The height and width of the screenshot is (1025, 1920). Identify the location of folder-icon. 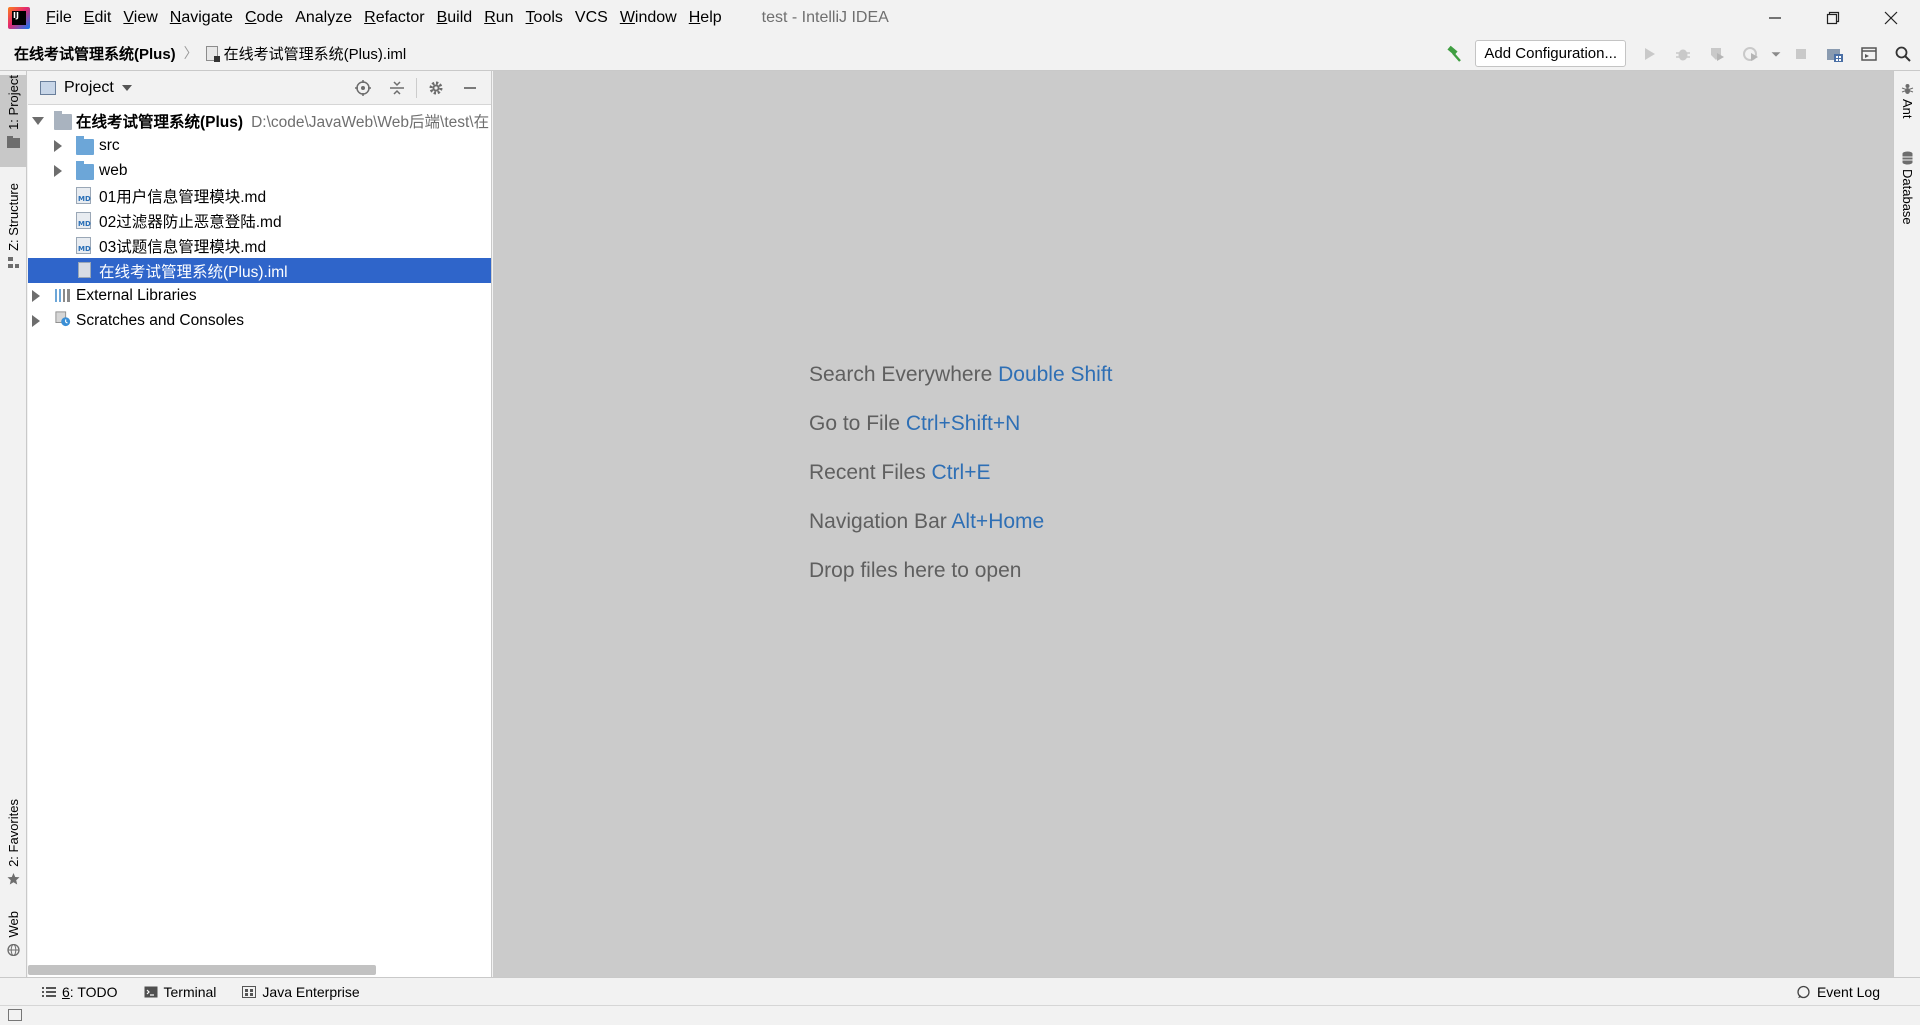
(13, 141).